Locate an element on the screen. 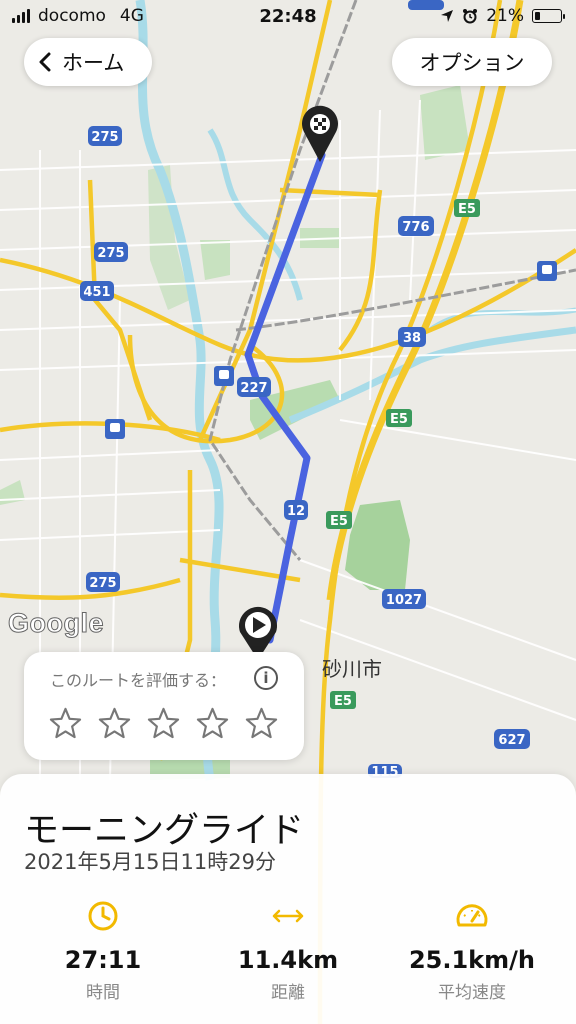 The width and height of the screenshot is (576, 1024). stat-label: 距離 is located at coordinates (288, 993).